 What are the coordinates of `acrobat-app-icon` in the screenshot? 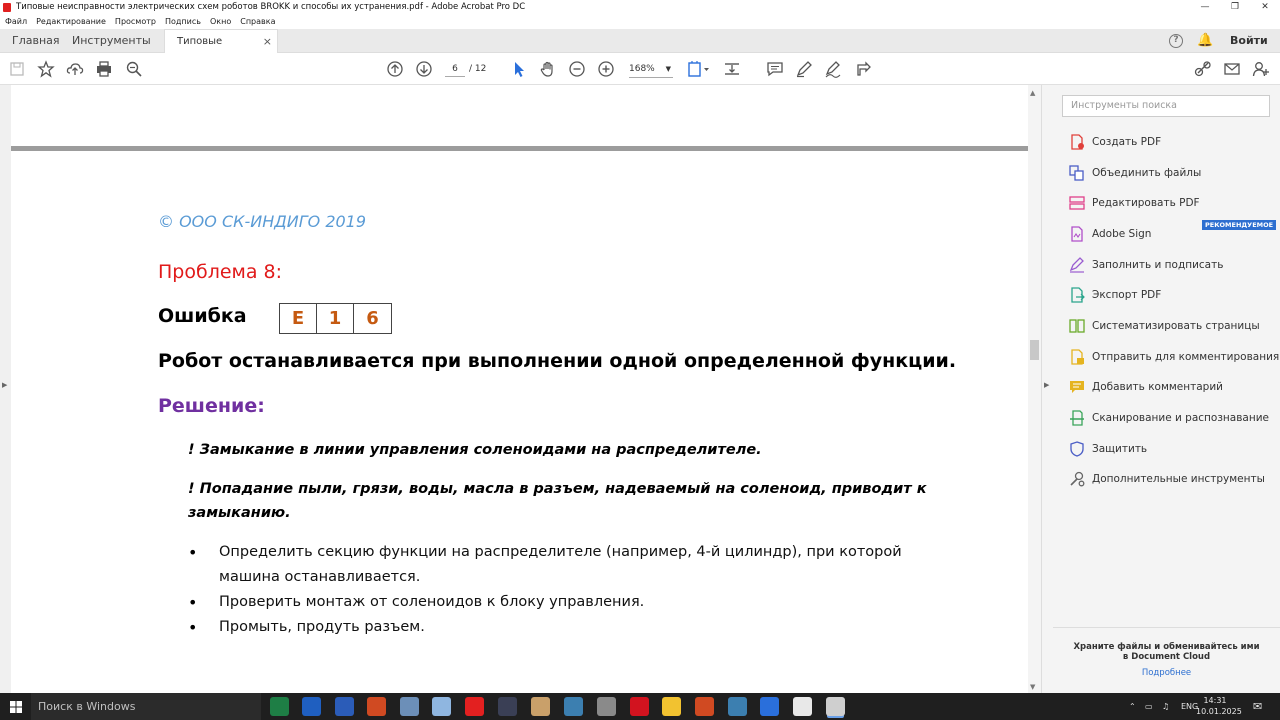 It's located at (835, 706).